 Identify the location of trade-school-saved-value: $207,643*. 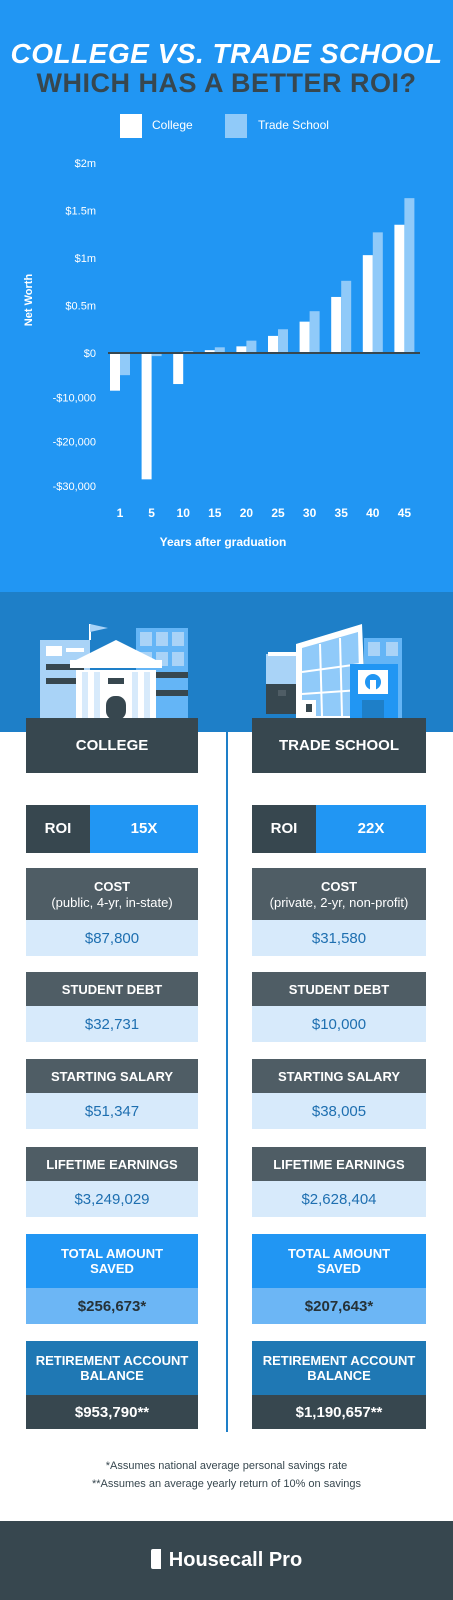
(339, 1306).